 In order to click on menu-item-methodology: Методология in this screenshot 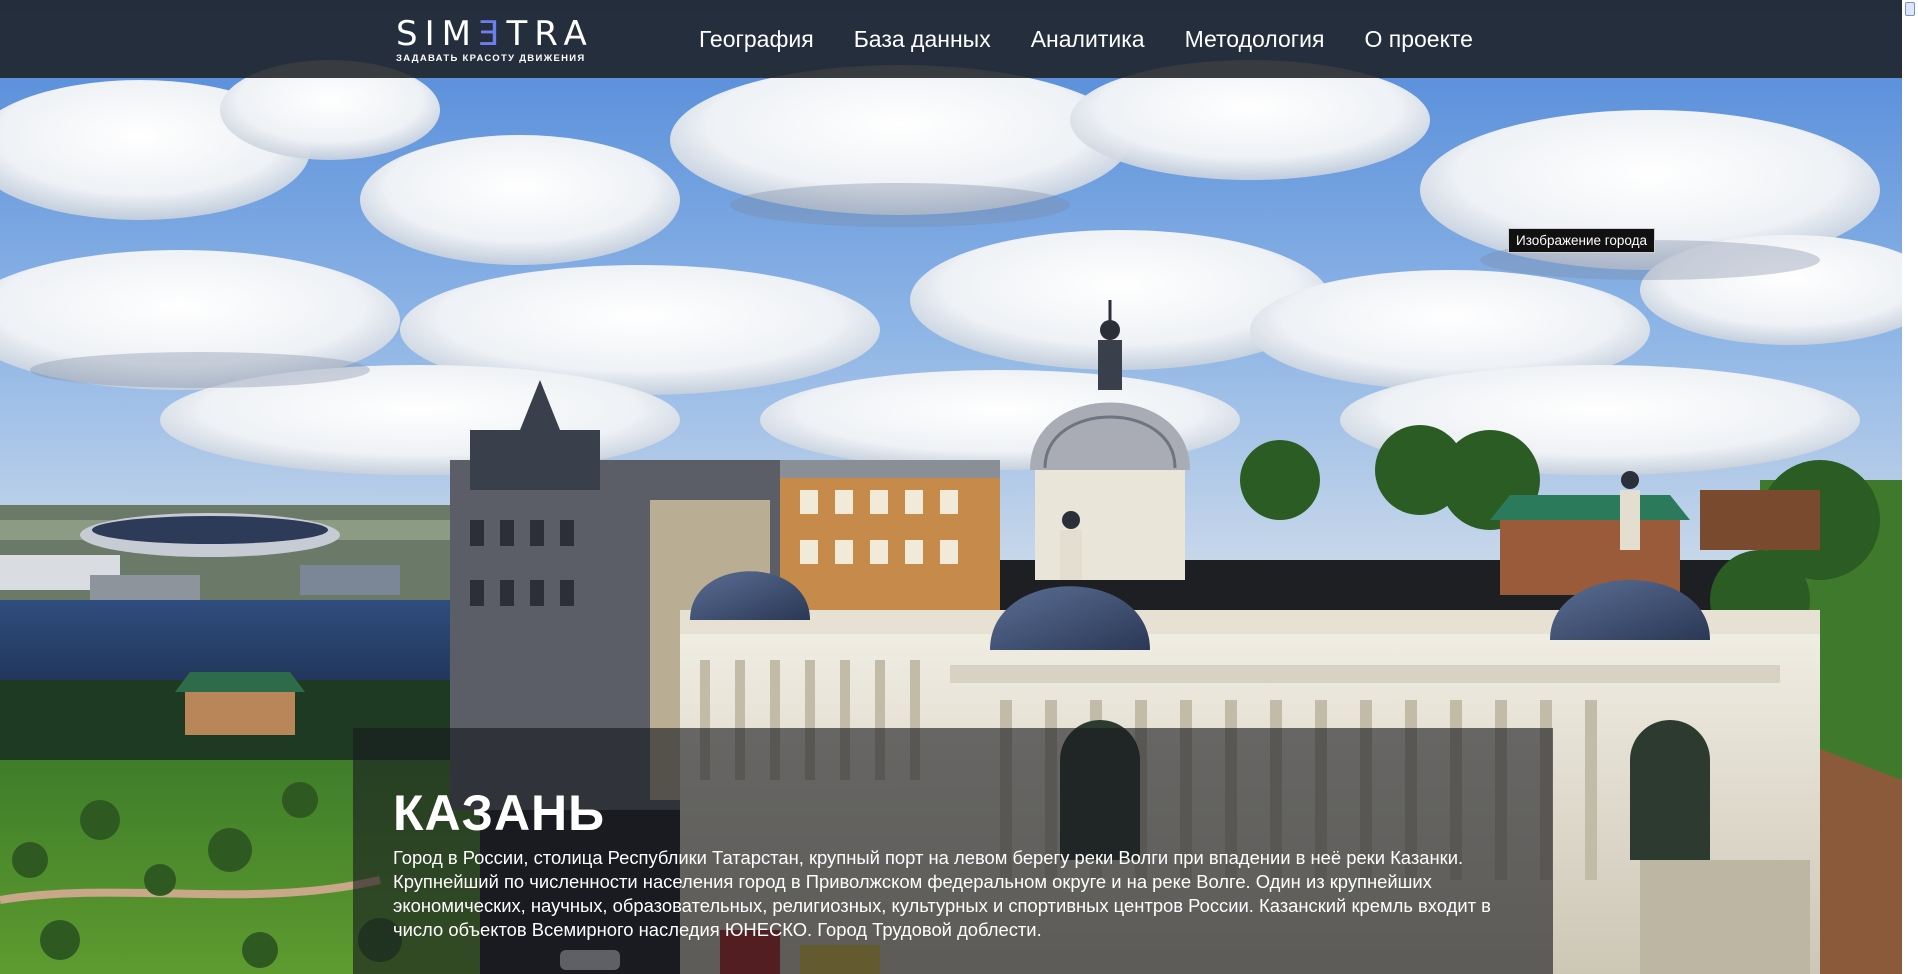, I will do `click(1255, 39)`.